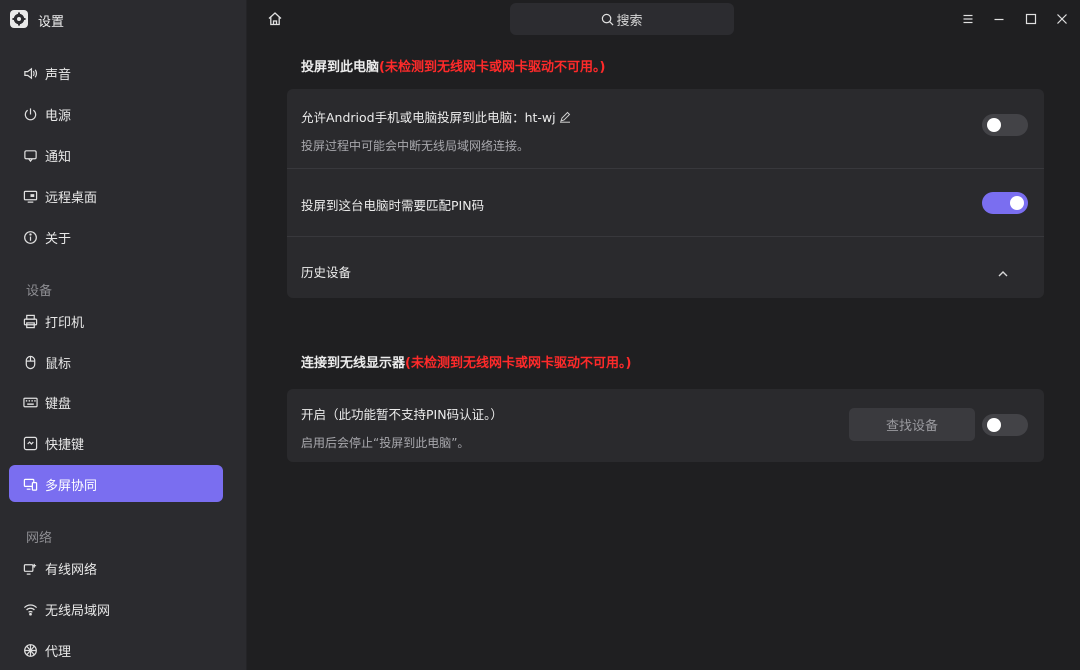 Image resolution: width=1080 pixels, height=670 pixels. Describe the element at coordinates (116, 442) in the screenshot. I see `sidebar-item-shortcuts: 快捷键` at that location.